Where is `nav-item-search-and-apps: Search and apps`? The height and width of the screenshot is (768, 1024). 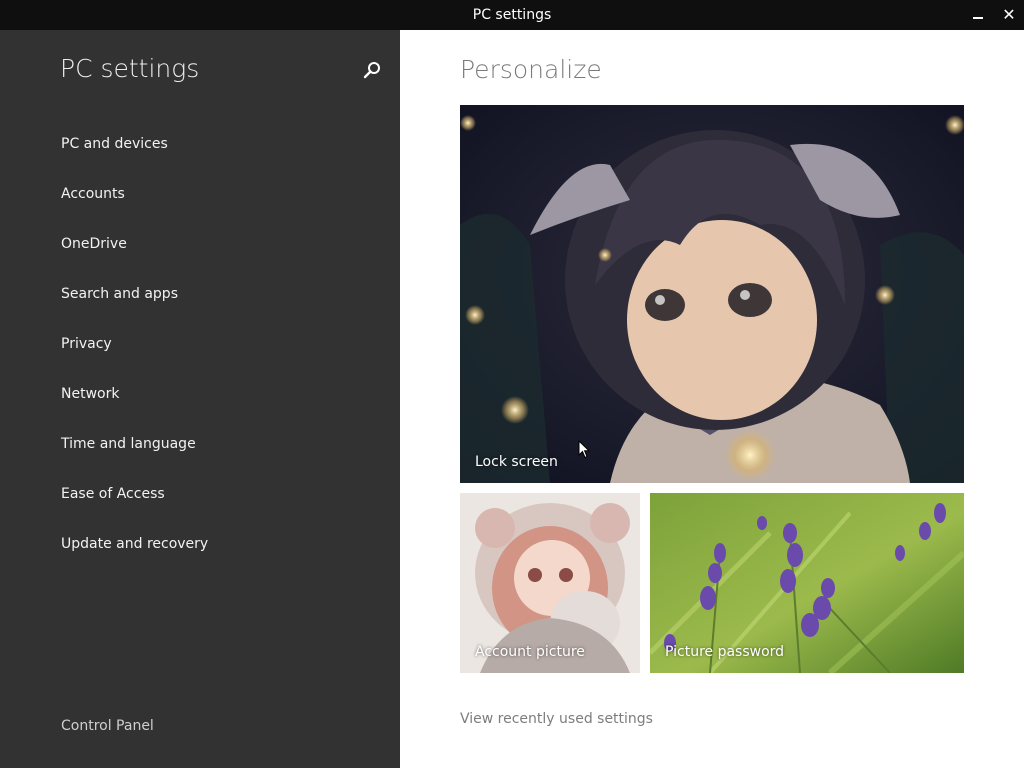 nav-item-search-and-apps: Search and apps is located at coordinates (134, 309).